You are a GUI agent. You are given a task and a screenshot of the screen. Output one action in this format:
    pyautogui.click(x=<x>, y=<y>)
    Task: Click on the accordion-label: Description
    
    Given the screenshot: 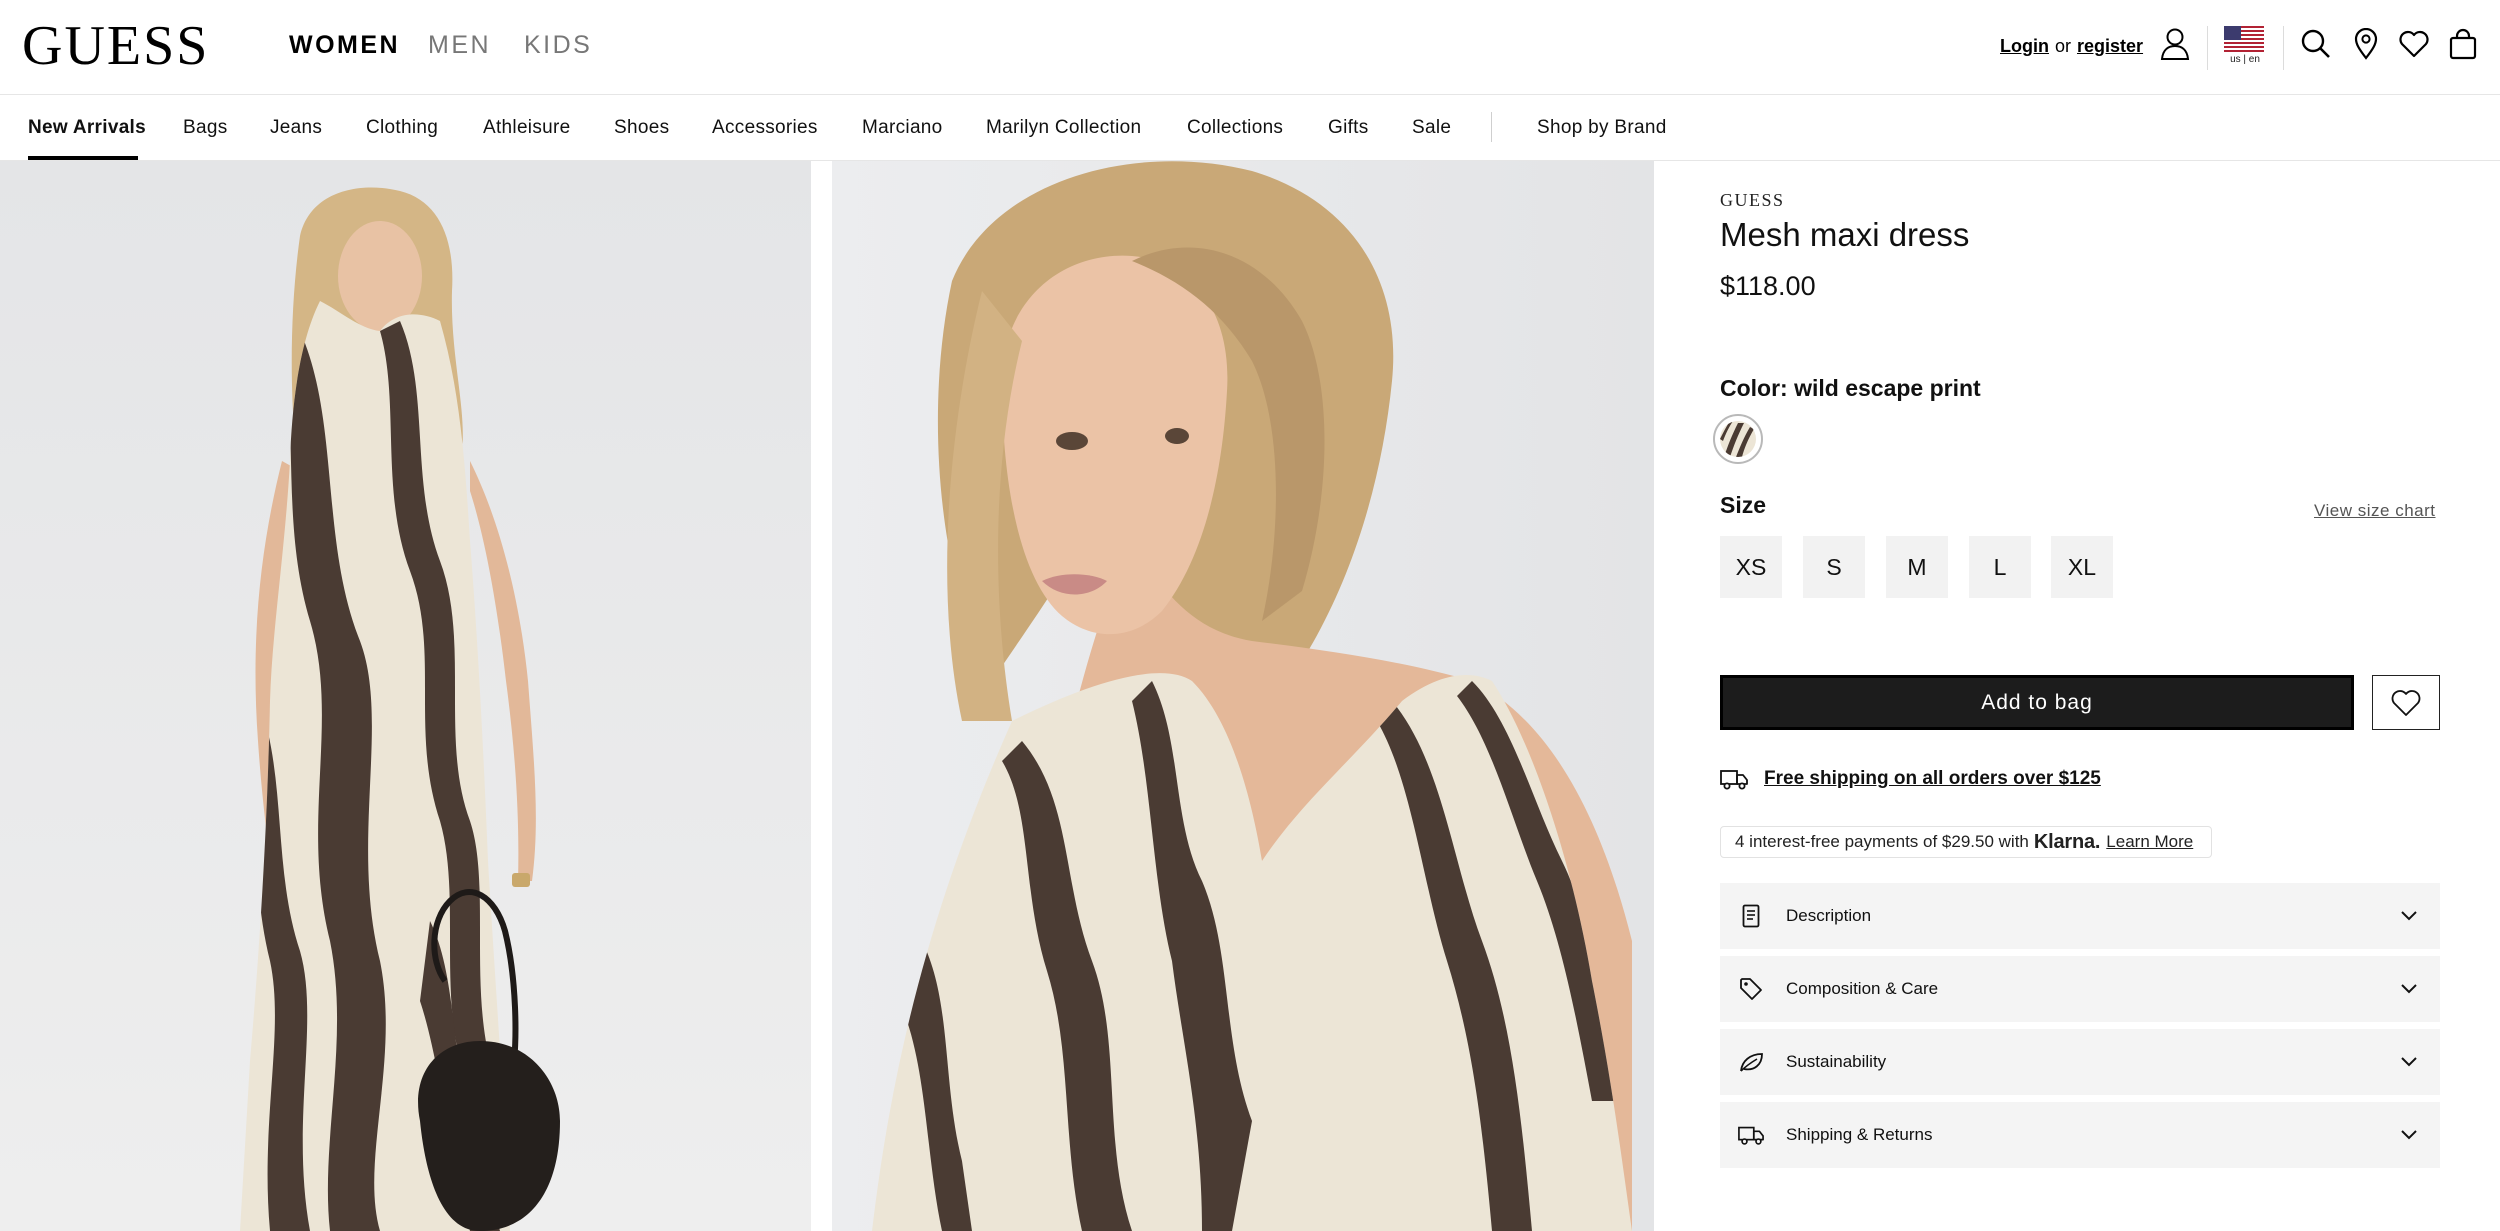 What is the action you would take?
    pyautogui.click(x=1829, y=915)
    